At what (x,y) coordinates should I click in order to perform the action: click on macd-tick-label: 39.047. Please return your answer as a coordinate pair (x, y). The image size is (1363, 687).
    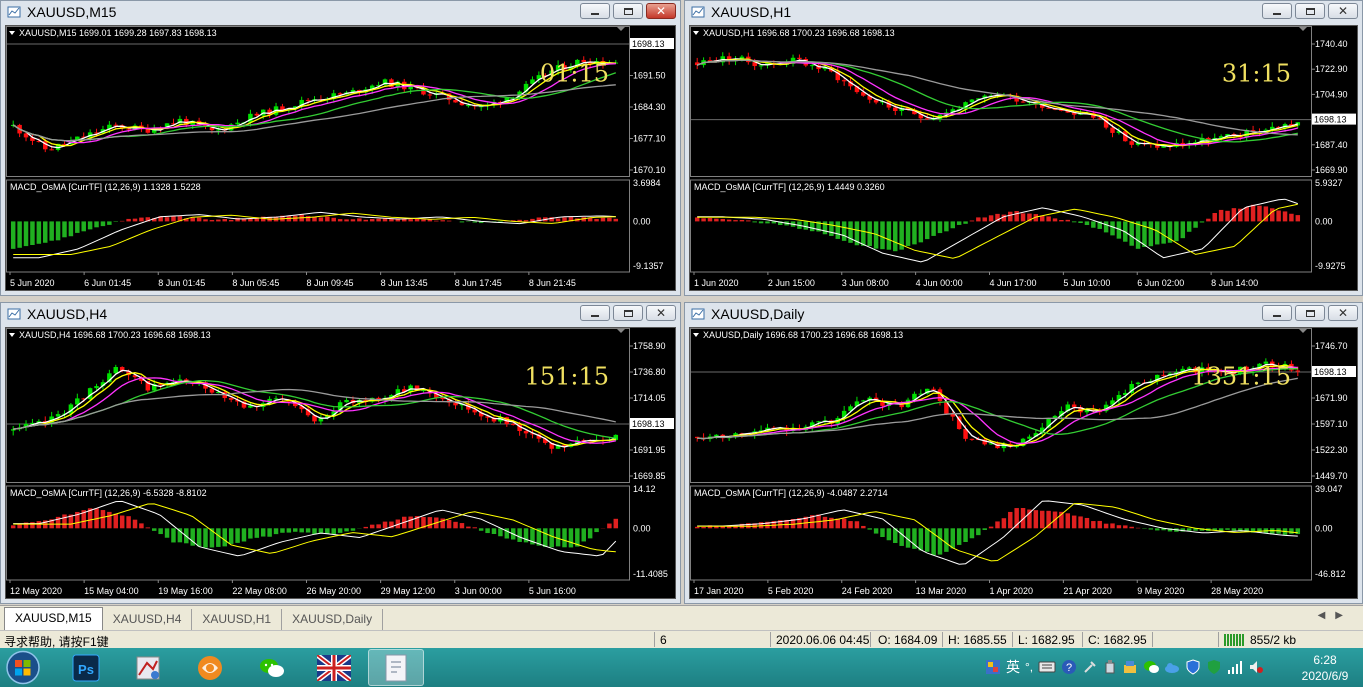
    Looking at the image, I should click on (1329, 489).